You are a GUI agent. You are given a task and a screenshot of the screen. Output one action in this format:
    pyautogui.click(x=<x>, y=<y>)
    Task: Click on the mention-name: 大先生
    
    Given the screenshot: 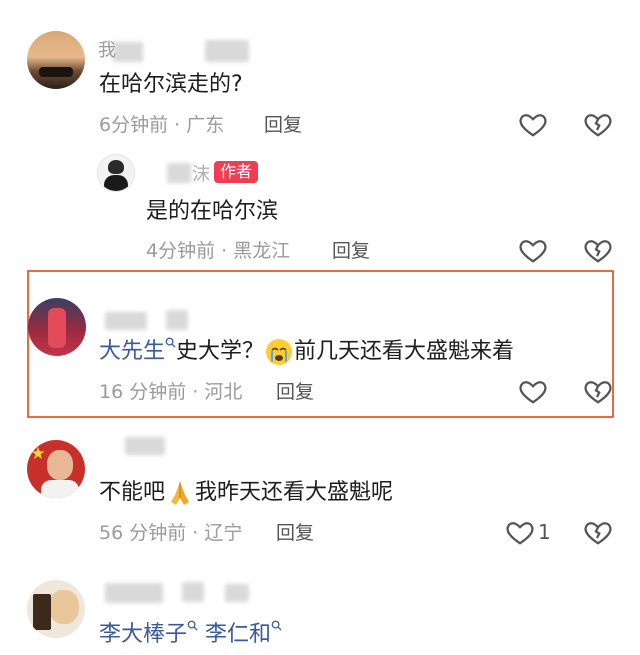 What is the action you would take?
    pyautogui.click(x=132, y=351)
    